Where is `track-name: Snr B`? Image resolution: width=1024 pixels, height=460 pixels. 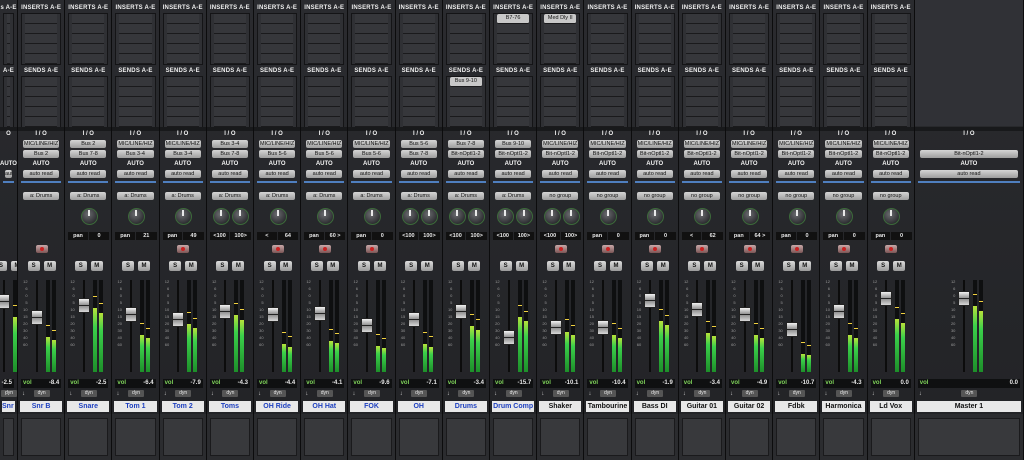
track-name: Snr B is located at coordinates (41, 406).